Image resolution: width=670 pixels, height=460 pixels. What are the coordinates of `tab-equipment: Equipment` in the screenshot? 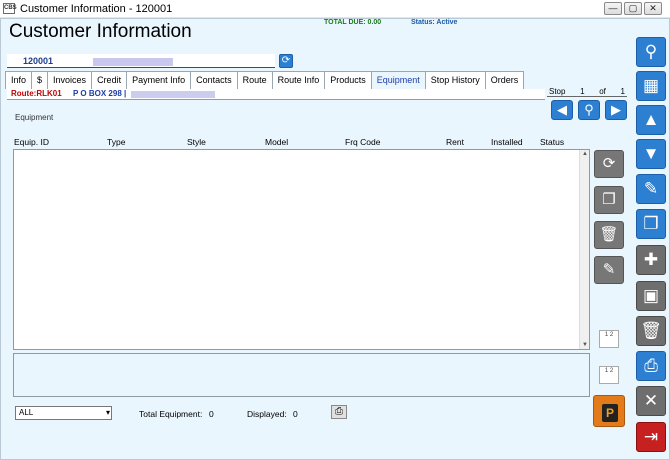 It's located at (398, 80).